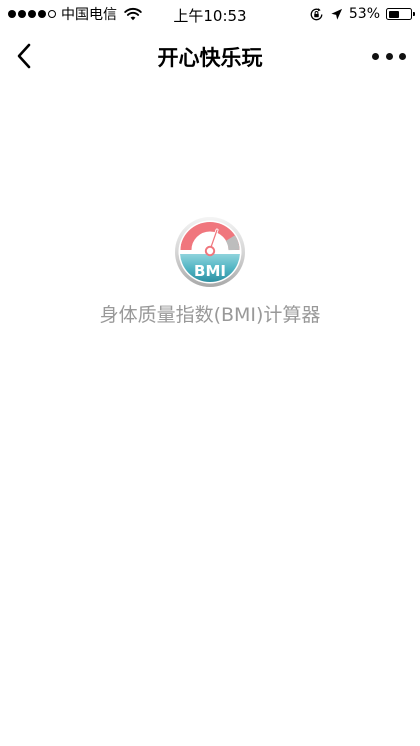 Image resolution: width=420 pixels, height=746 pixels. What do you see at coordinates (375, 56) in the screenshot?
I see `more-dots-icon` at bounding box center [375, 56].